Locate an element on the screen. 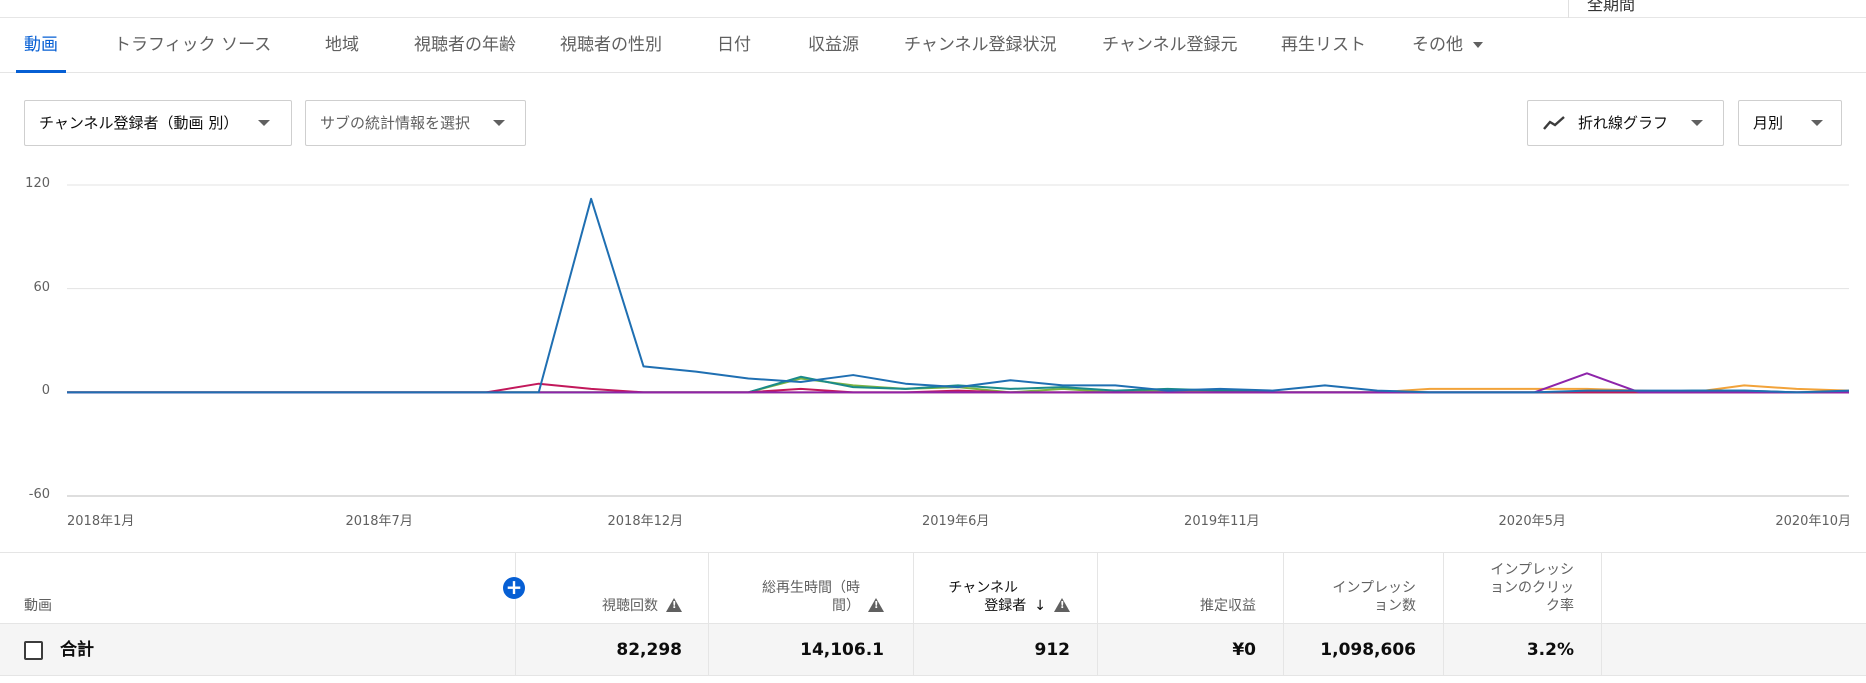  y-tick-label: 120 is located at coordinates (37, 183).